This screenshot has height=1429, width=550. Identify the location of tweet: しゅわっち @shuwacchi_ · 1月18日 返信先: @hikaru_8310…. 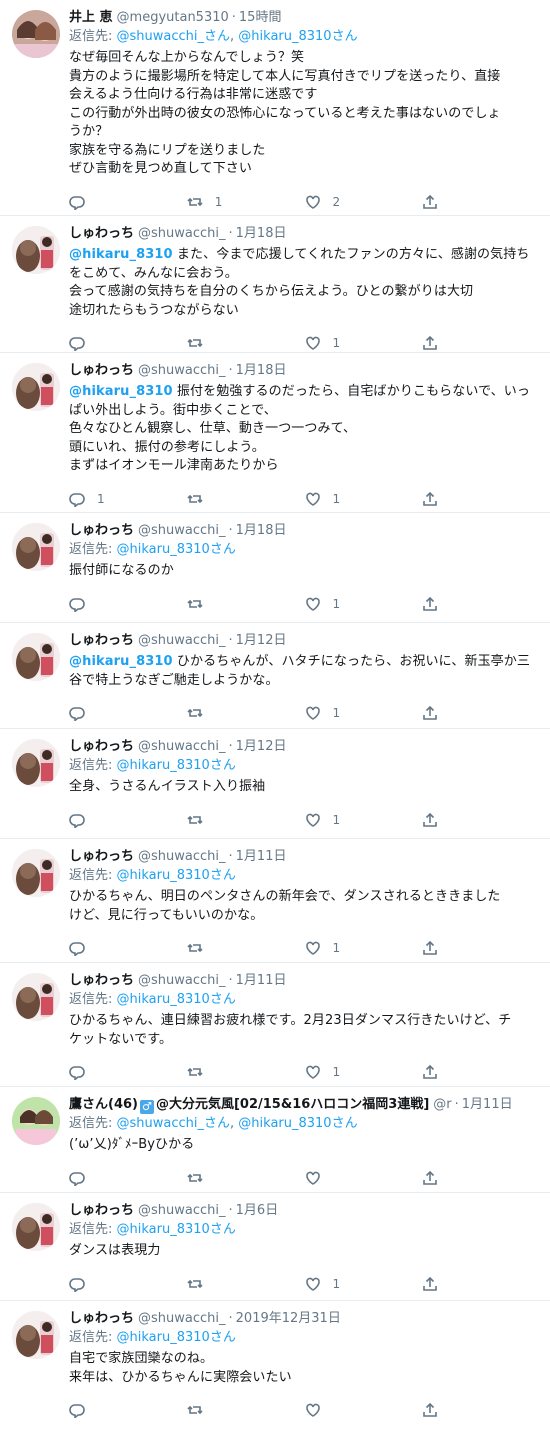
(275, 568).